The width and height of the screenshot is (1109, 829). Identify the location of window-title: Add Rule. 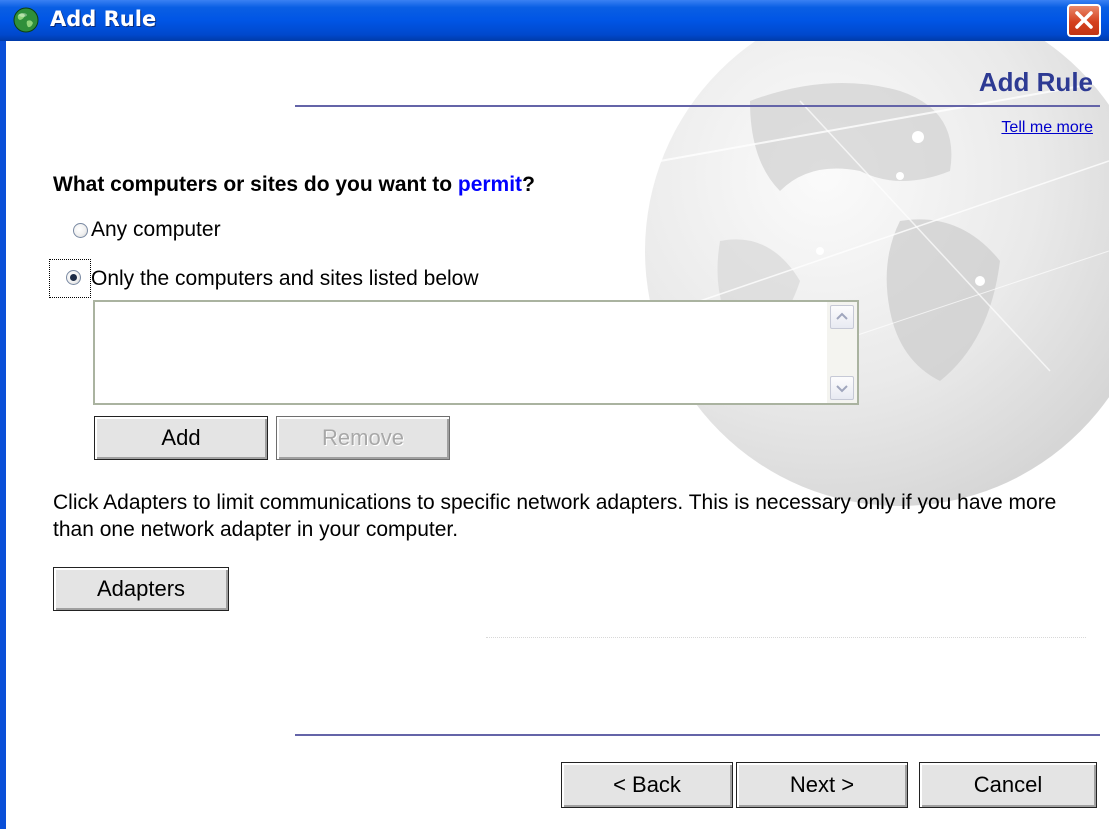
(103, 19).